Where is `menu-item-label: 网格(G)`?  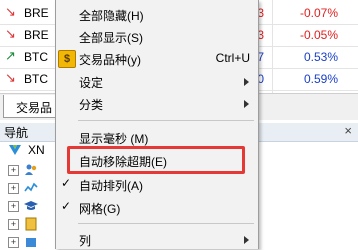
menu-item-label: 网格(G) is located at coordinates (100, 209).